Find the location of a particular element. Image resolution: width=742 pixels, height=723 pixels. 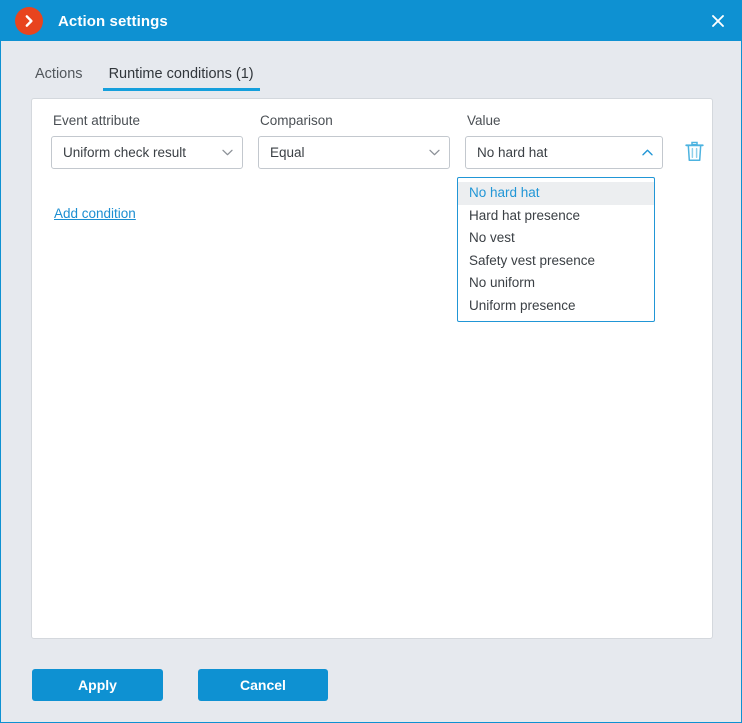

field-comparison: Comparison Equal is located at coordinates (354, 141).